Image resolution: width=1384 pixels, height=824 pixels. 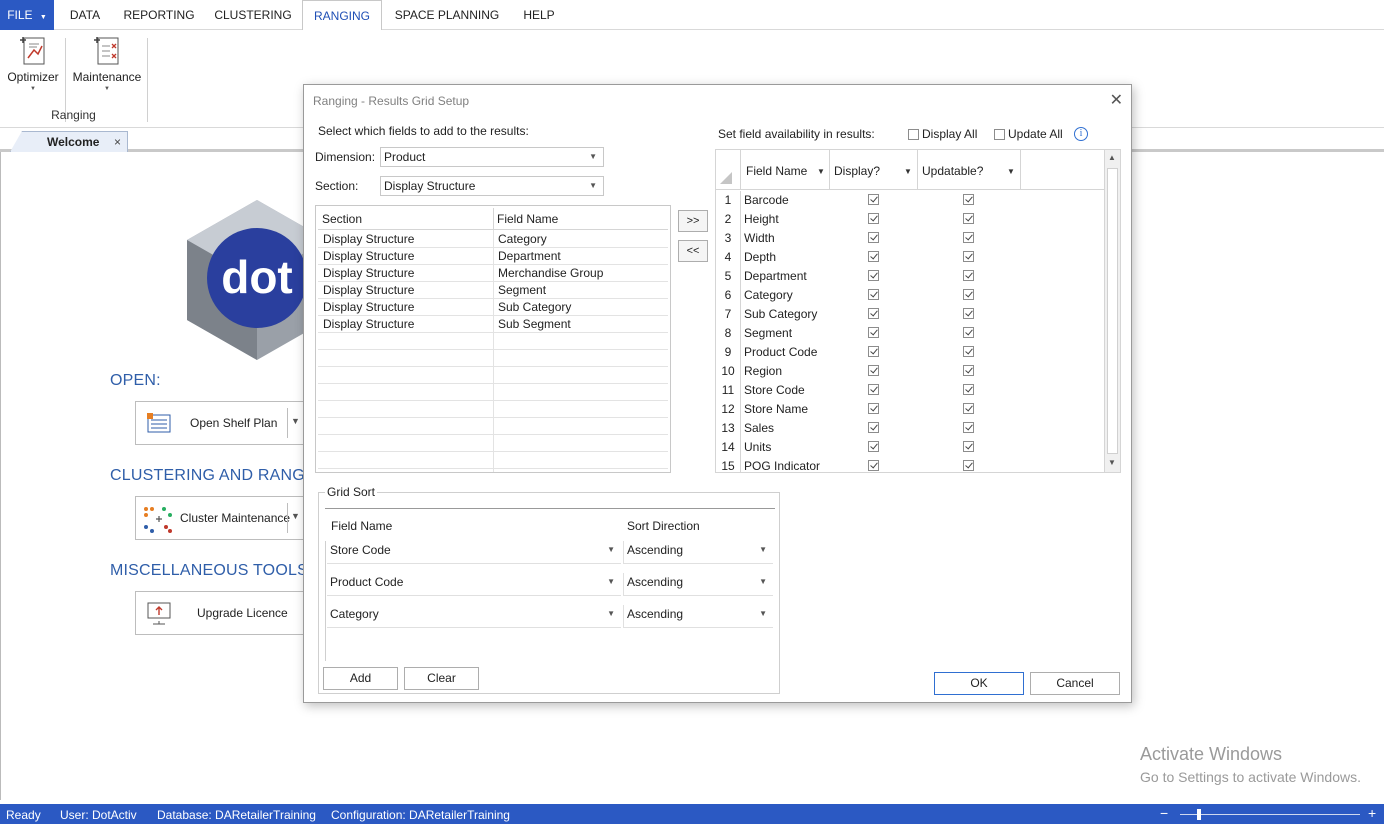 What do you see at coordinates (1199, 814) in the screenshot?
I see `zoom-slider-thumb` at bounding box center [1199, 814].